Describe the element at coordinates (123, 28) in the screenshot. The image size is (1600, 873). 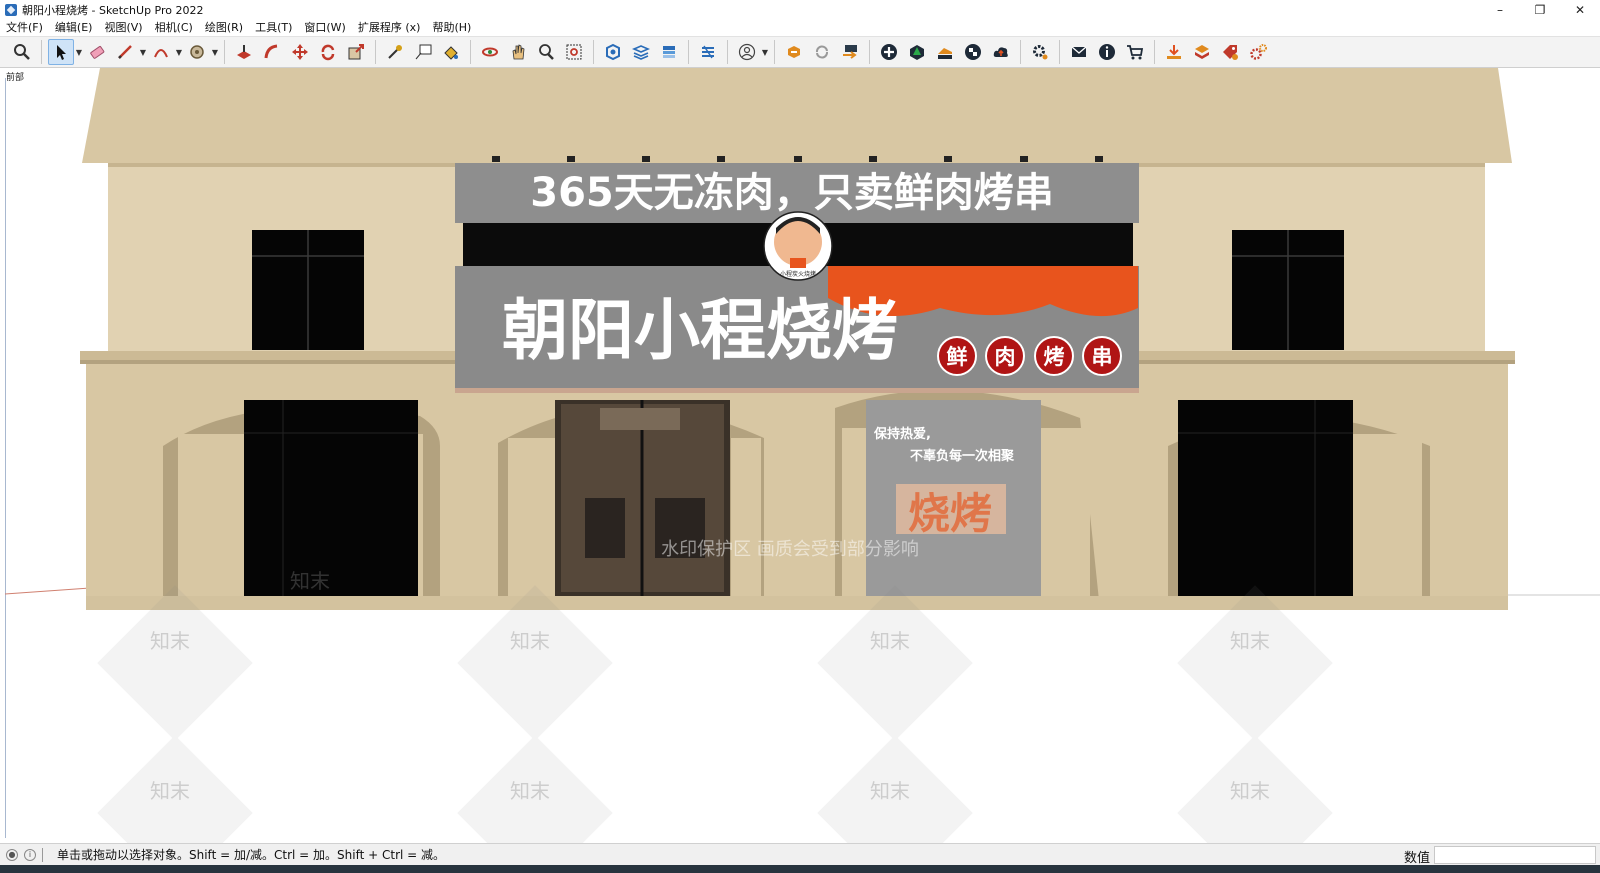
I see `menu-view: 视图(V)` at that location.